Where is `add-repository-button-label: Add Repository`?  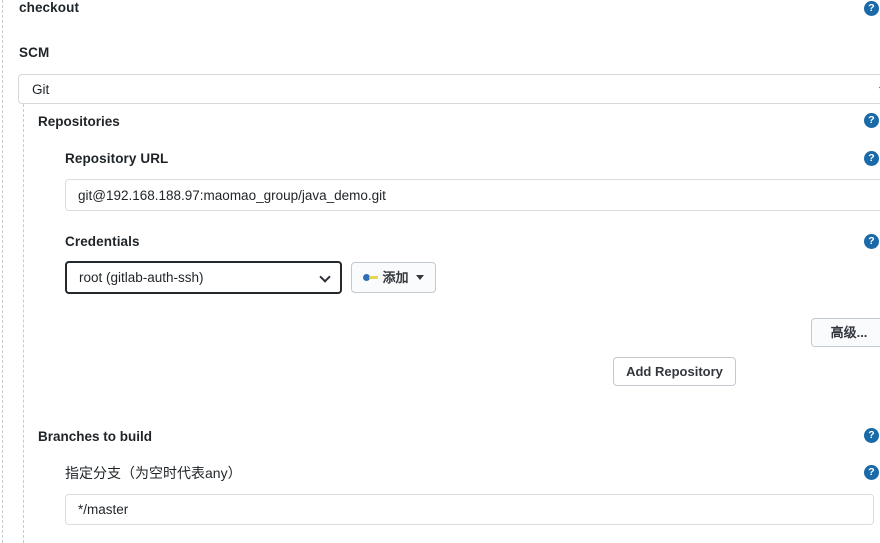
add-repository-button-label: Add Repository is located at coordinates (674, 371).